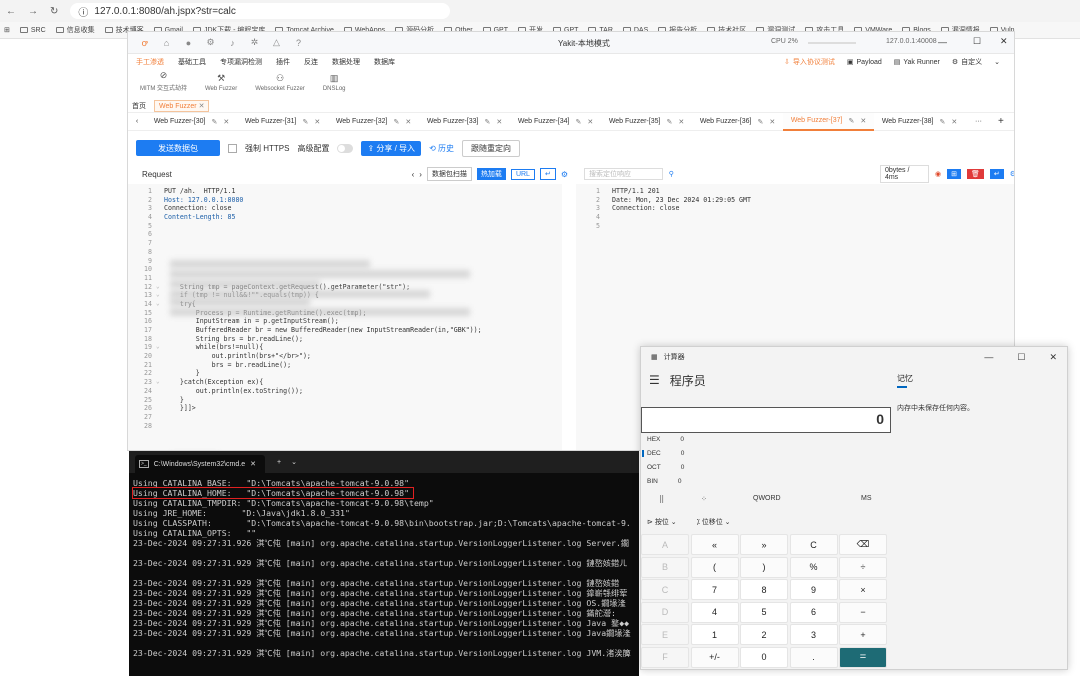  Describe the element at coordinates (200, 464) in the screenshot. I see `cmd-tab: >_ C:\Windows\System32\cmd.e ✕` at that location.